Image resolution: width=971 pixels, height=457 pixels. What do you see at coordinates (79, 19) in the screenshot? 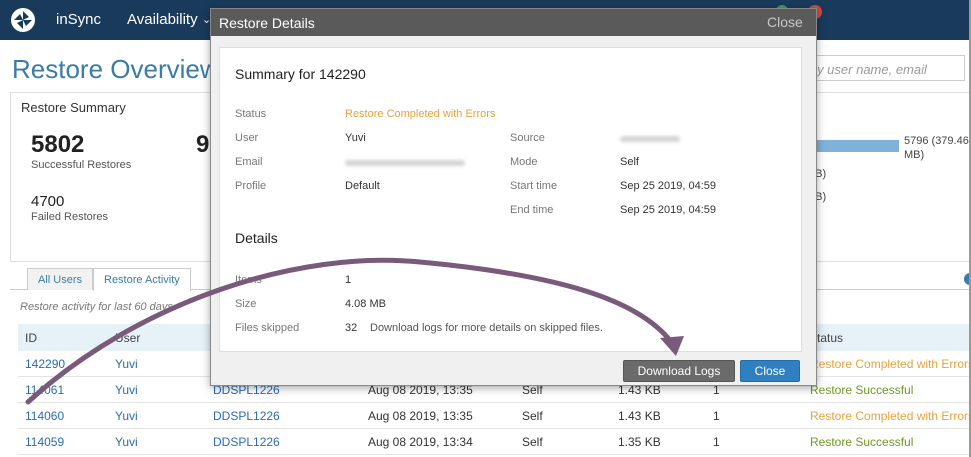
I see `brand-name: inSync` at bounding box center [79, 19].